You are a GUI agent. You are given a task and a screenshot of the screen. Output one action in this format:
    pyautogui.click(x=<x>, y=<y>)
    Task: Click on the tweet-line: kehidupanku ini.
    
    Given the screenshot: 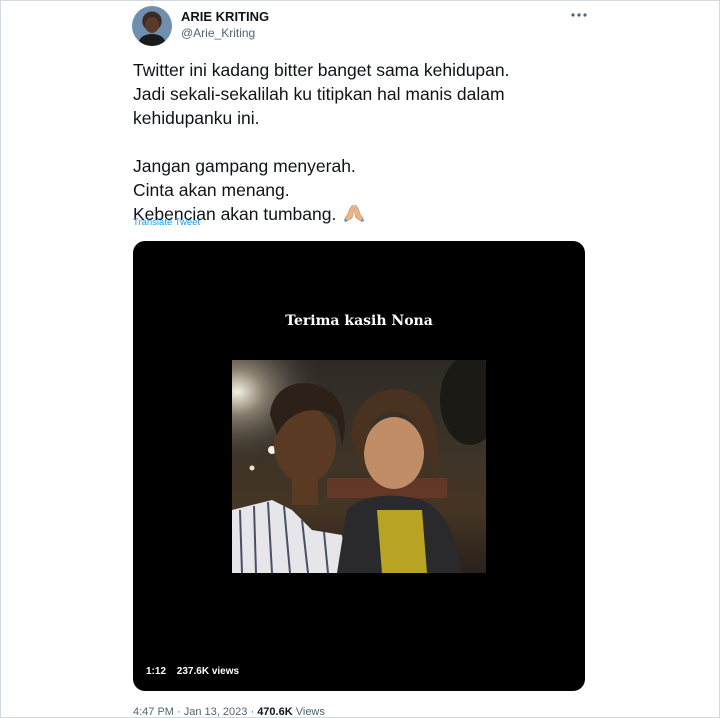 What is the action you would take?
    pyautogui.click(x=196, y=118)
    